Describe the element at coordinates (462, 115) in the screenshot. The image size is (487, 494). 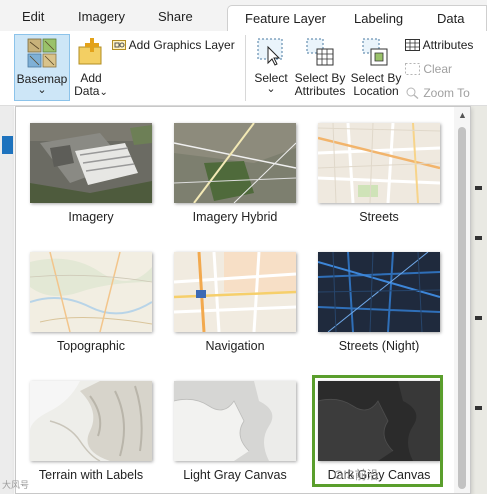
I see `scroll-up-arrow-icon: ▲` at that location.